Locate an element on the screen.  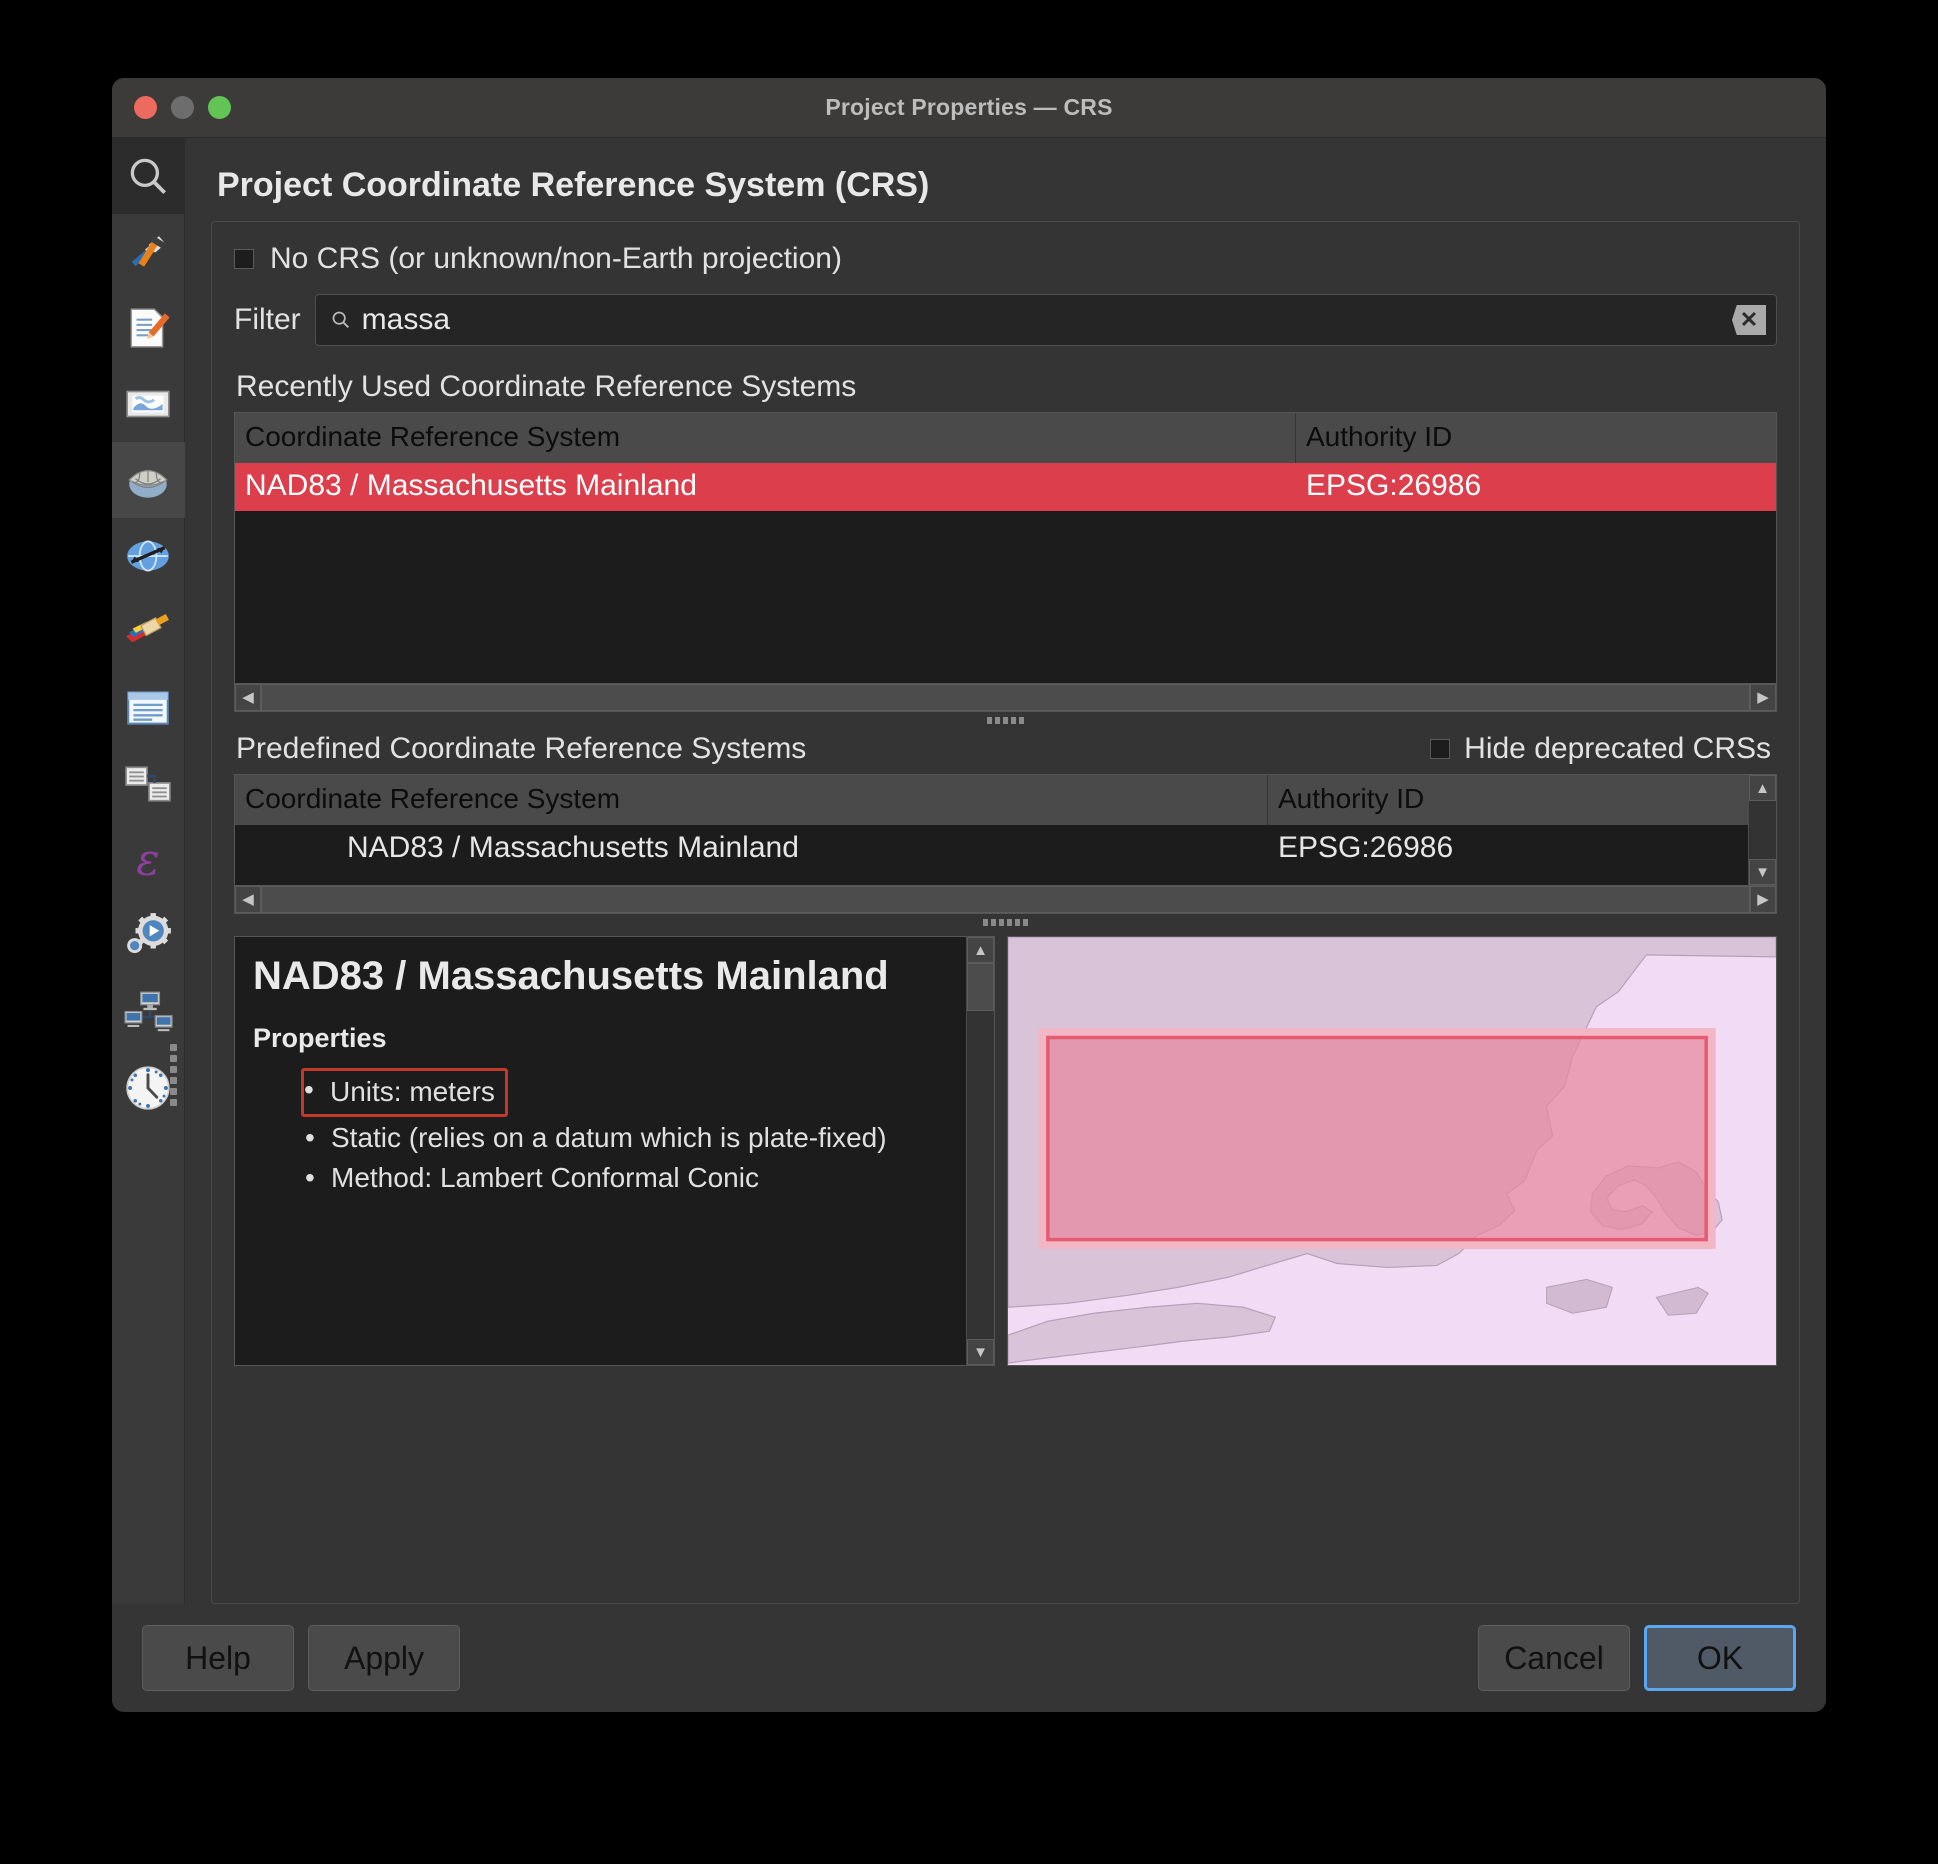
svg-text: ε is located at coordinates (147, 860).